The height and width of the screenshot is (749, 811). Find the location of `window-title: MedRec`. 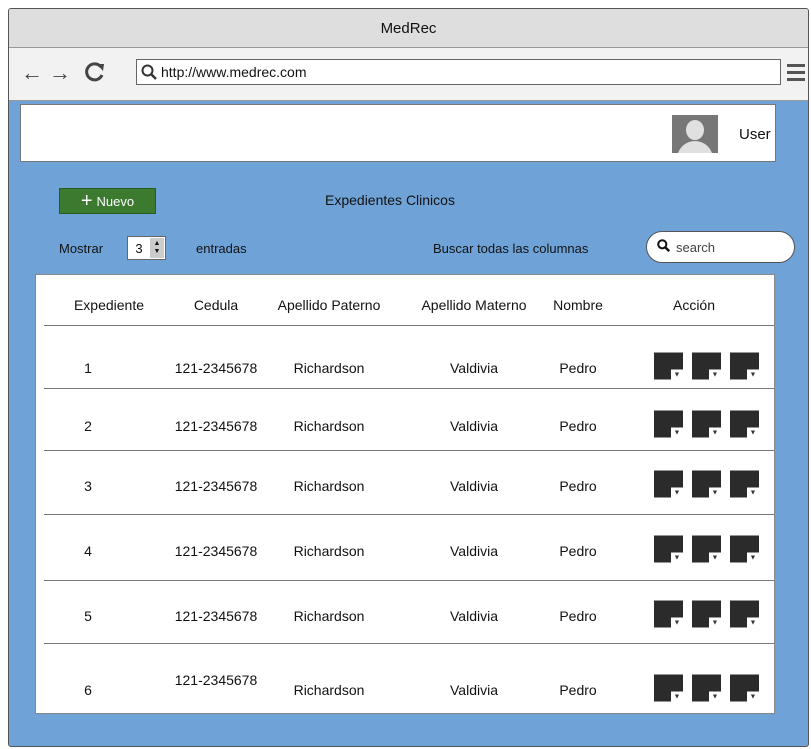

window-title: MedRec is located at coordinates (408, 28).